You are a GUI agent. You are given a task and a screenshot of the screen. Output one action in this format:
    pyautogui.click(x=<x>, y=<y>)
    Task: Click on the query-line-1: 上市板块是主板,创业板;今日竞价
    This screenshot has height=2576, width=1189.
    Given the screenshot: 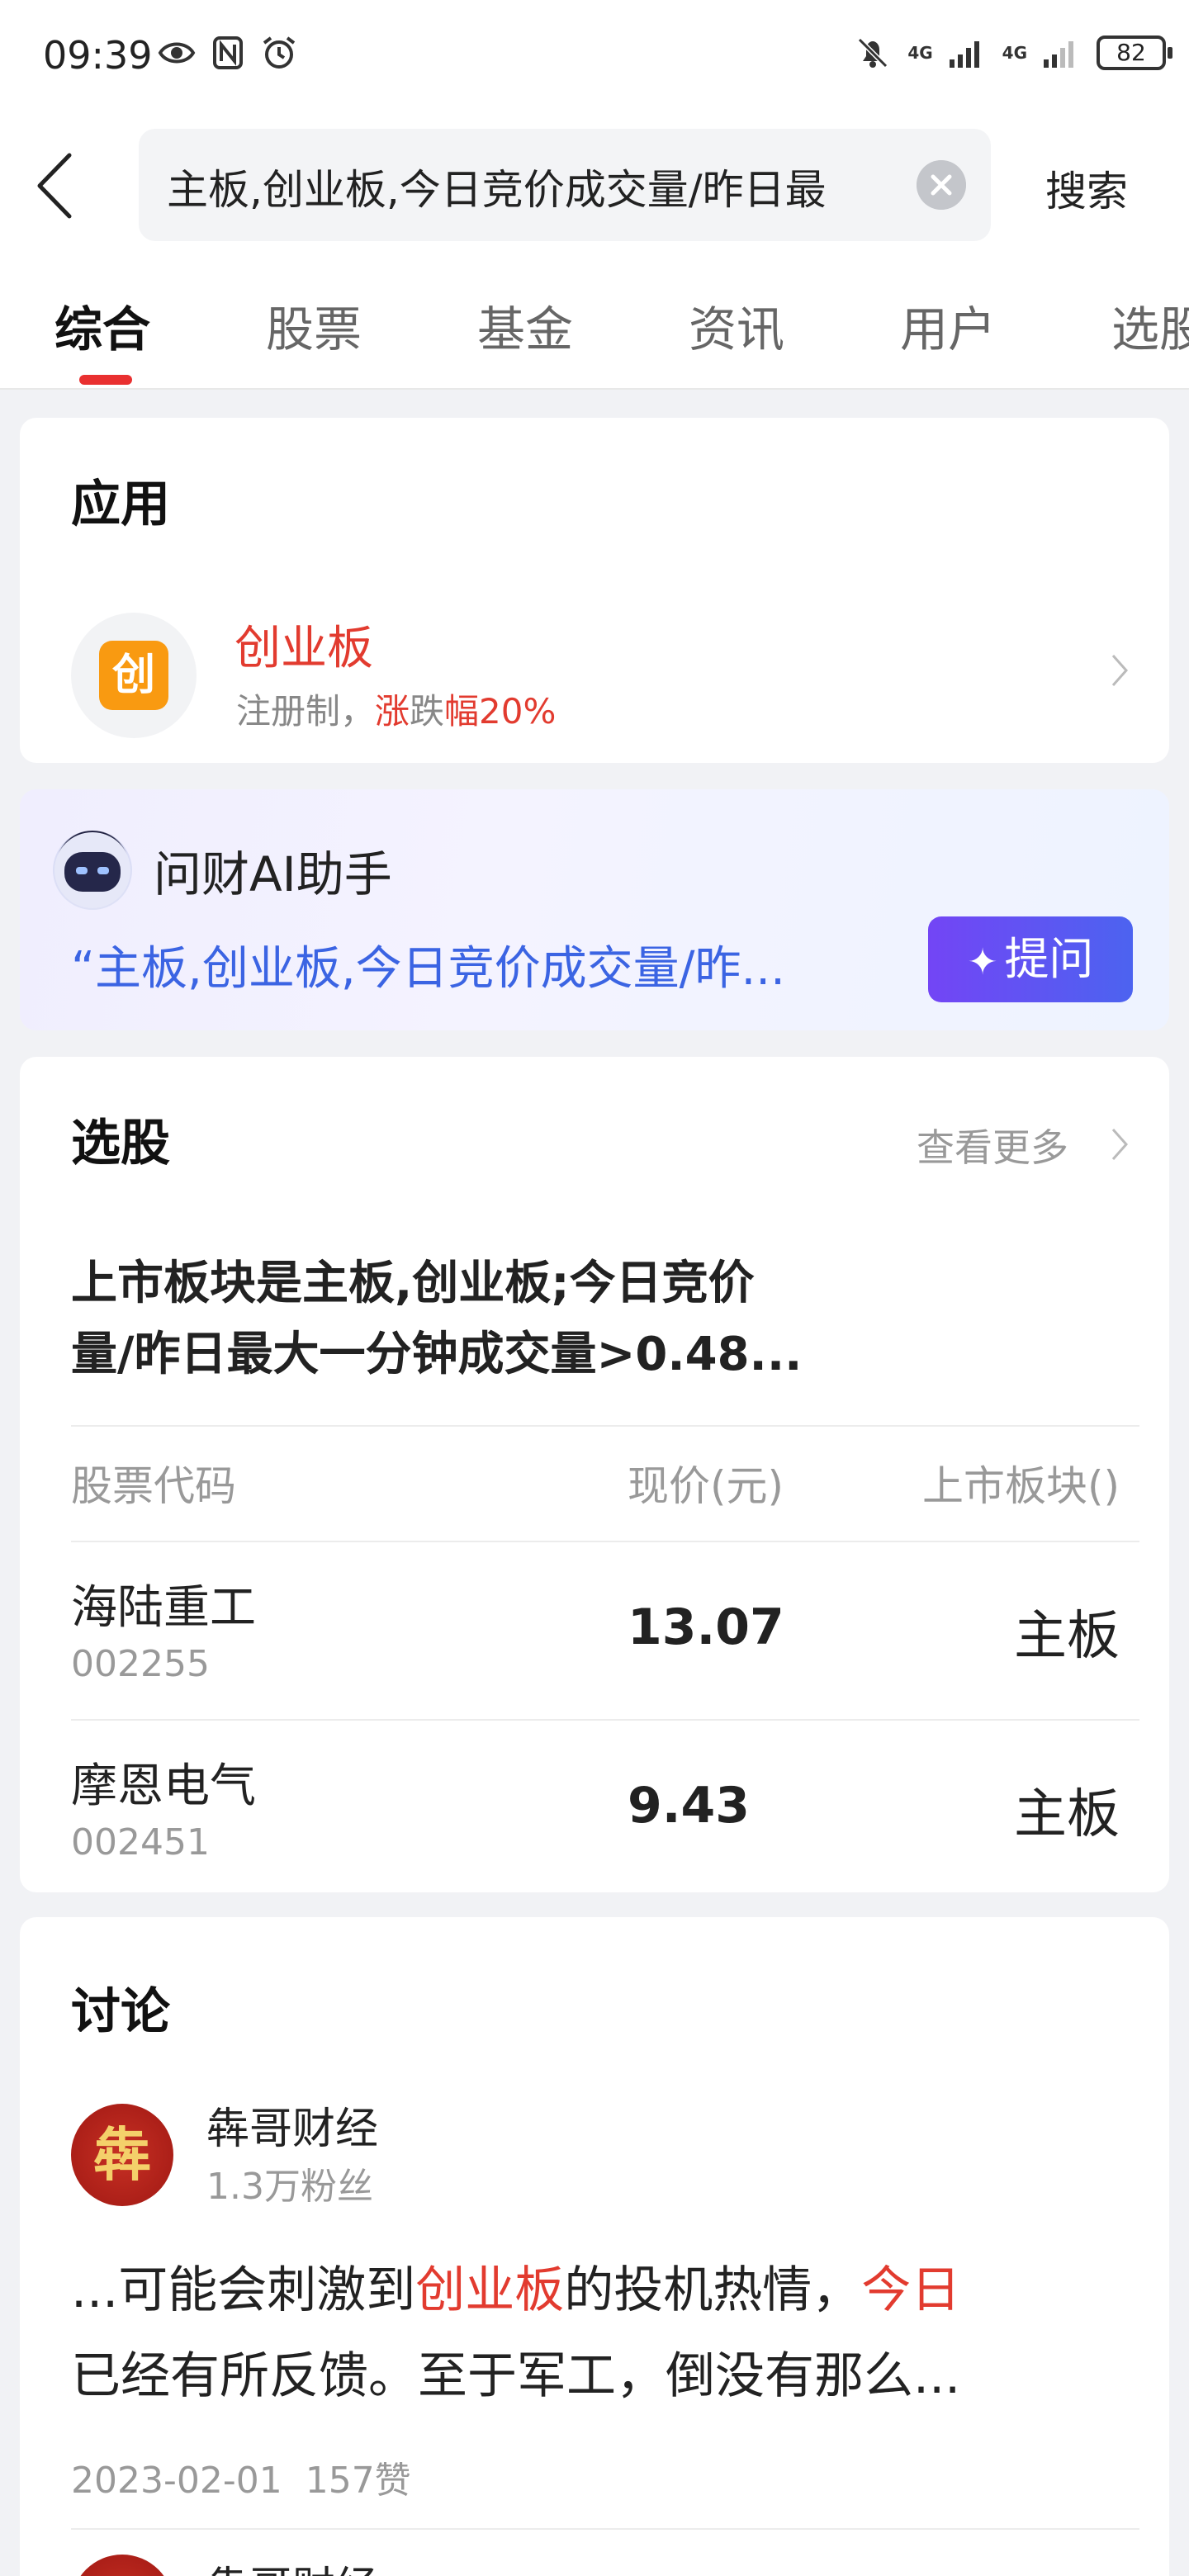 What is the action you would take?
    pyautogui.click(x=413, y=1283)
    